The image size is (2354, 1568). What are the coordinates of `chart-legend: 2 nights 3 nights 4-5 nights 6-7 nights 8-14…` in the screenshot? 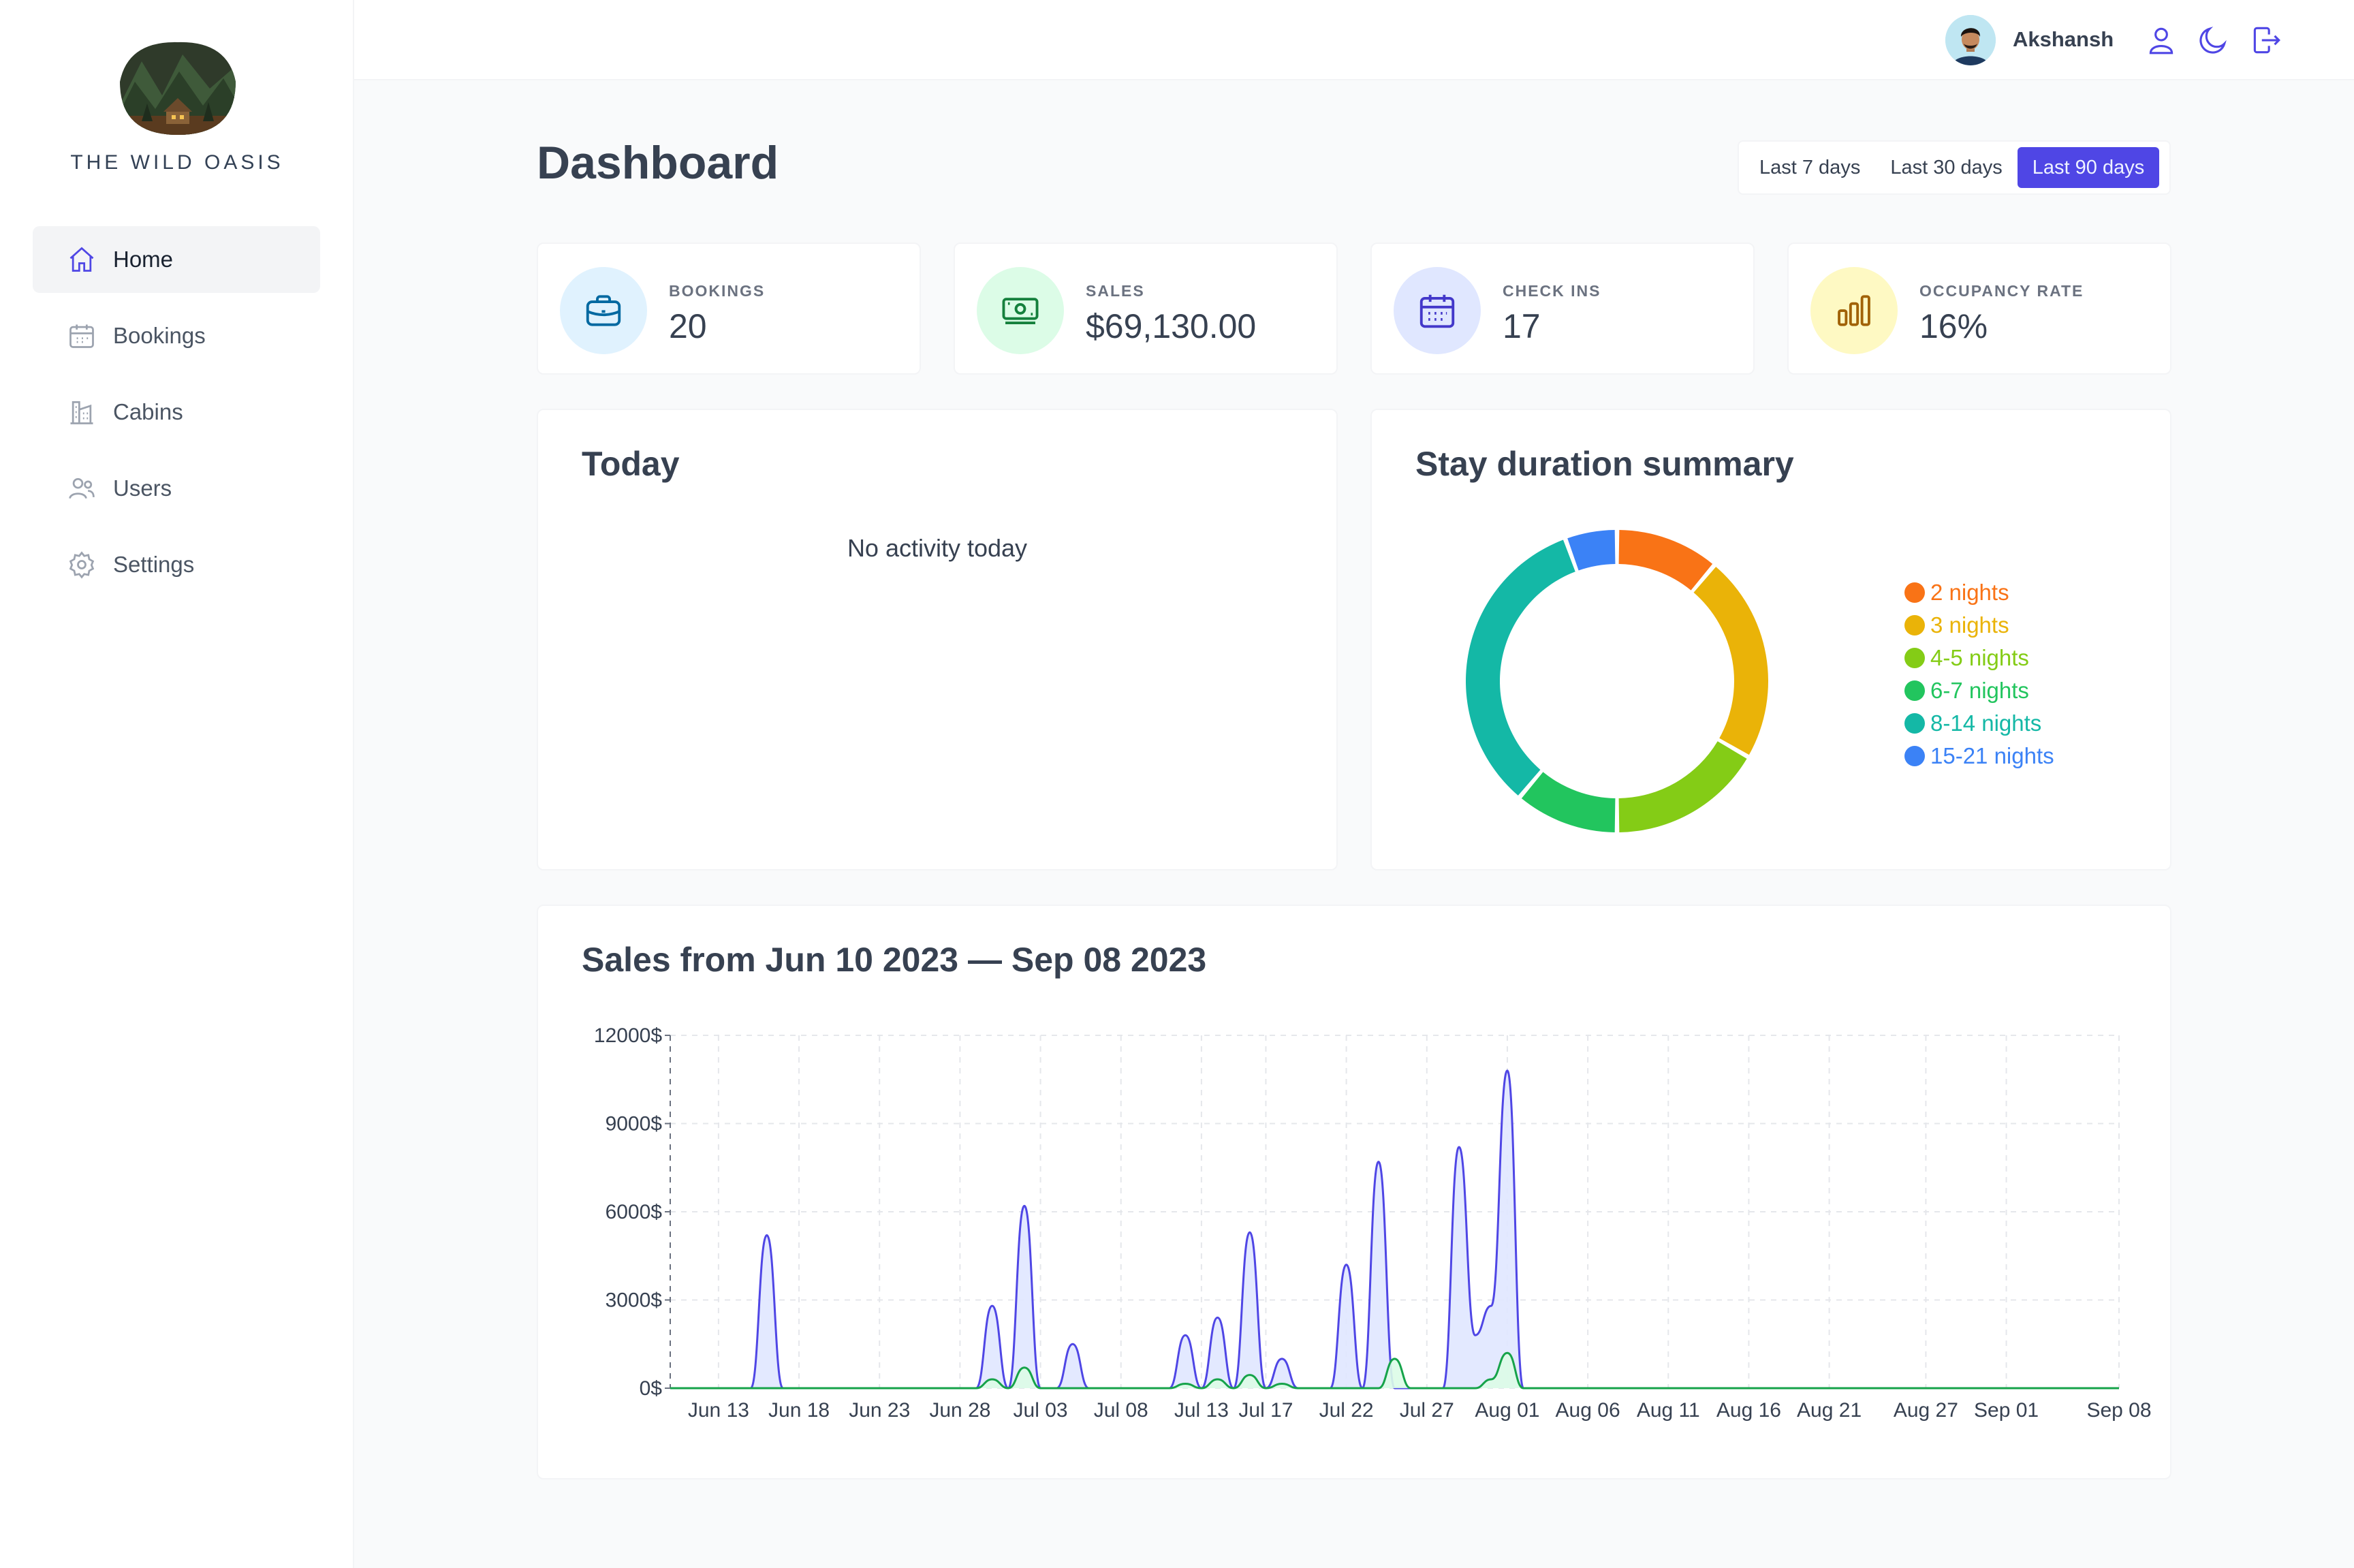 It's located at (1979, 674).